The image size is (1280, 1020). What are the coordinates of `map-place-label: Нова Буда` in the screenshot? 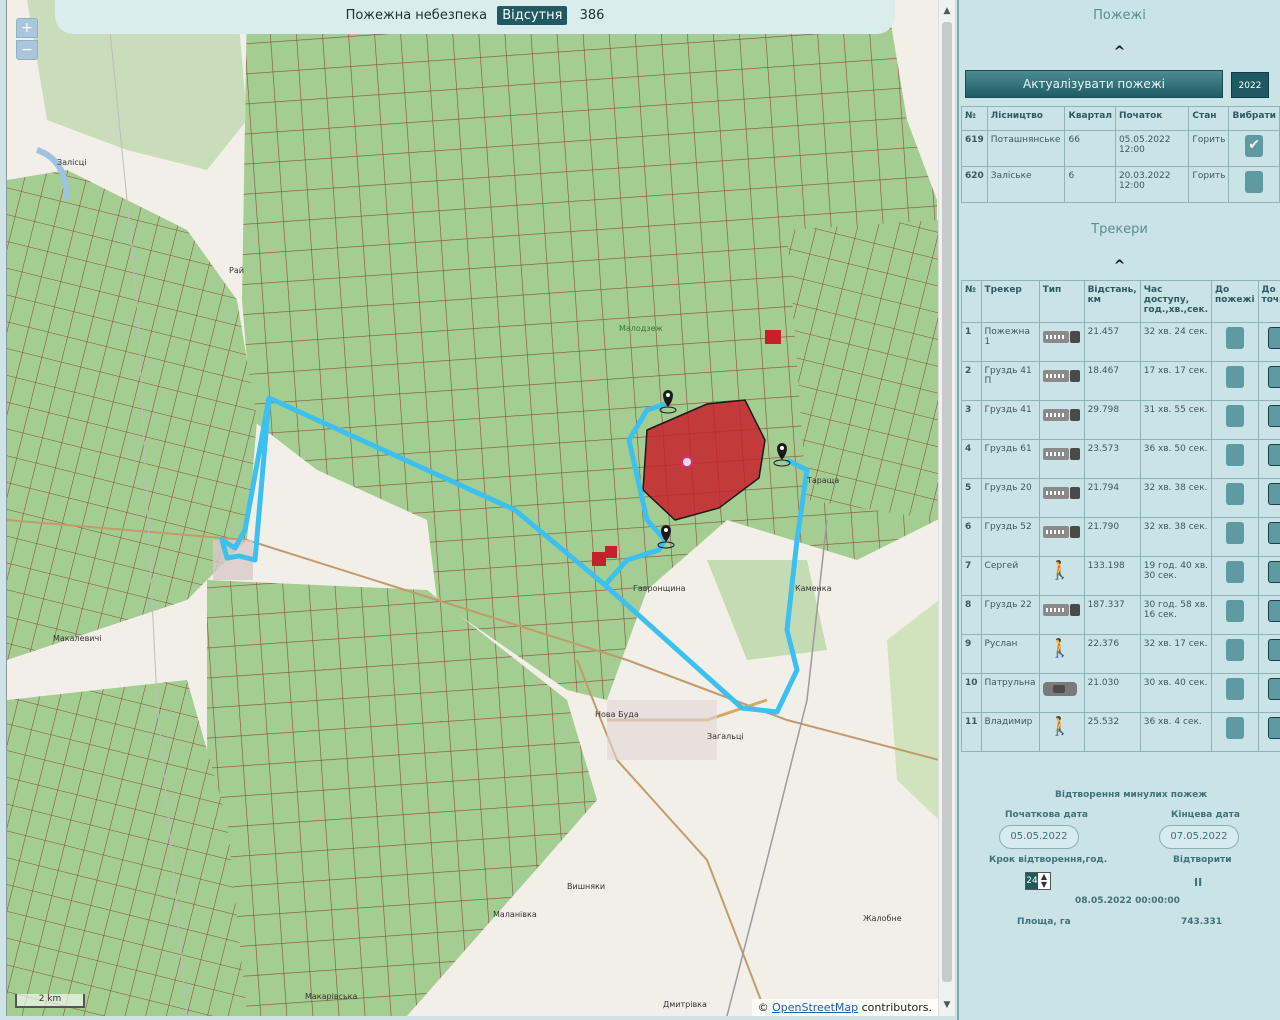 It's located at (617, 714).